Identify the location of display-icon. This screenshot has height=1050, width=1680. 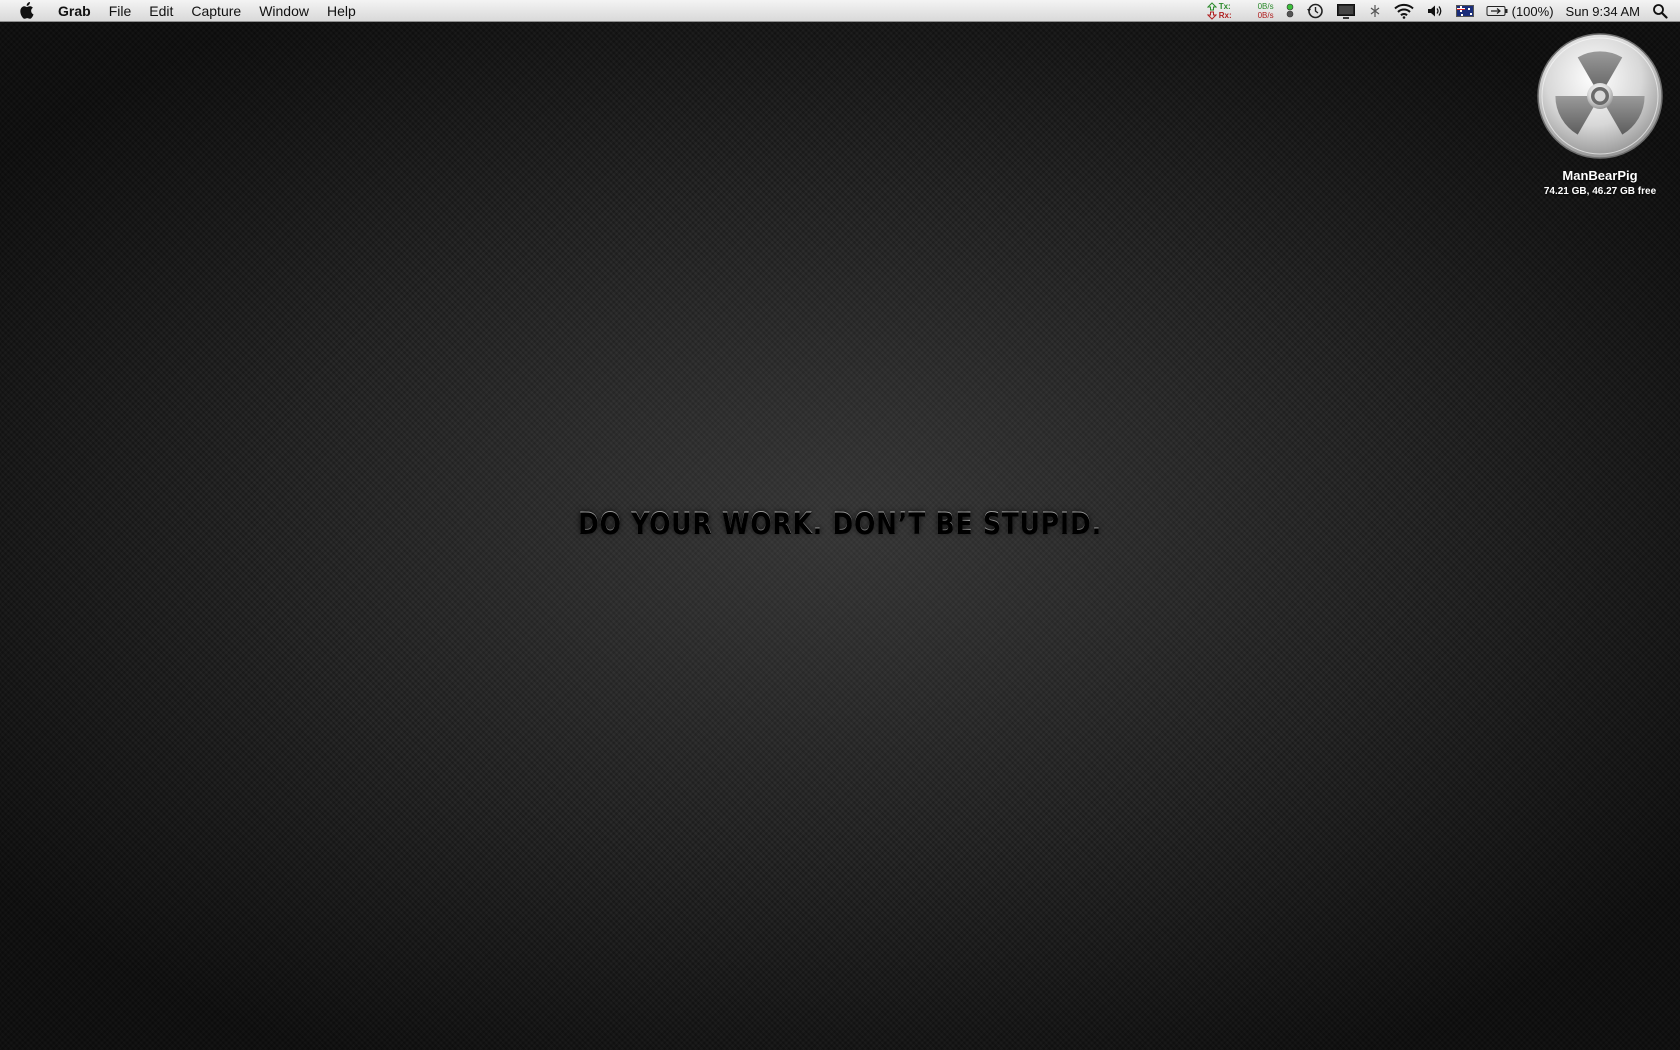
(1345, 11).